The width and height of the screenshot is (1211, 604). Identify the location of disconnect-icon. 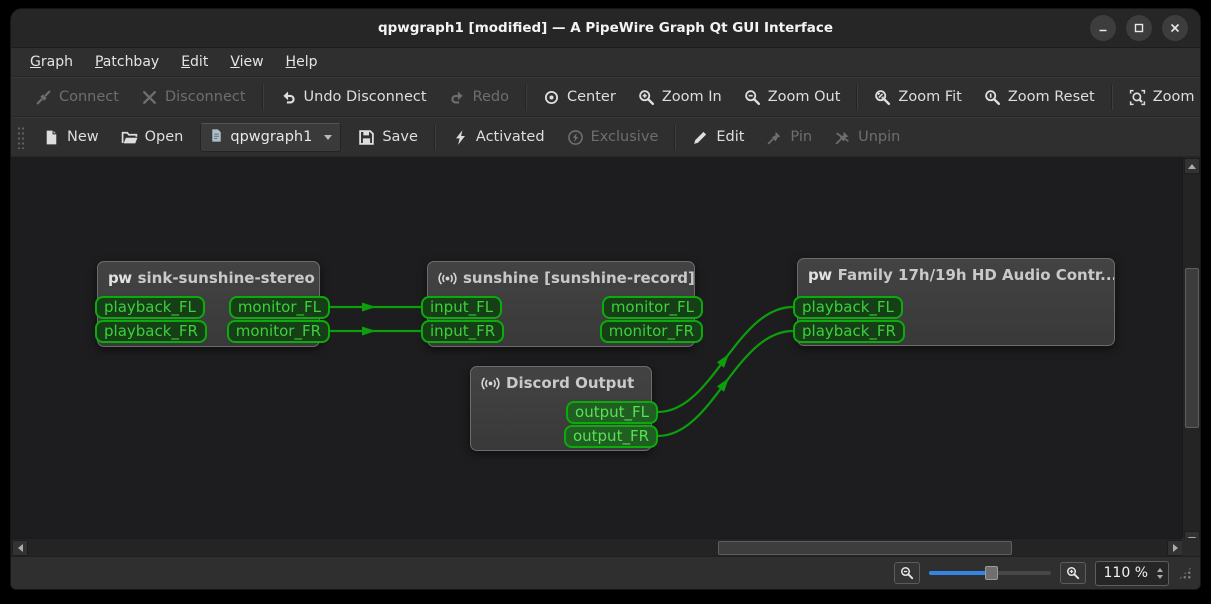
(149, 97).